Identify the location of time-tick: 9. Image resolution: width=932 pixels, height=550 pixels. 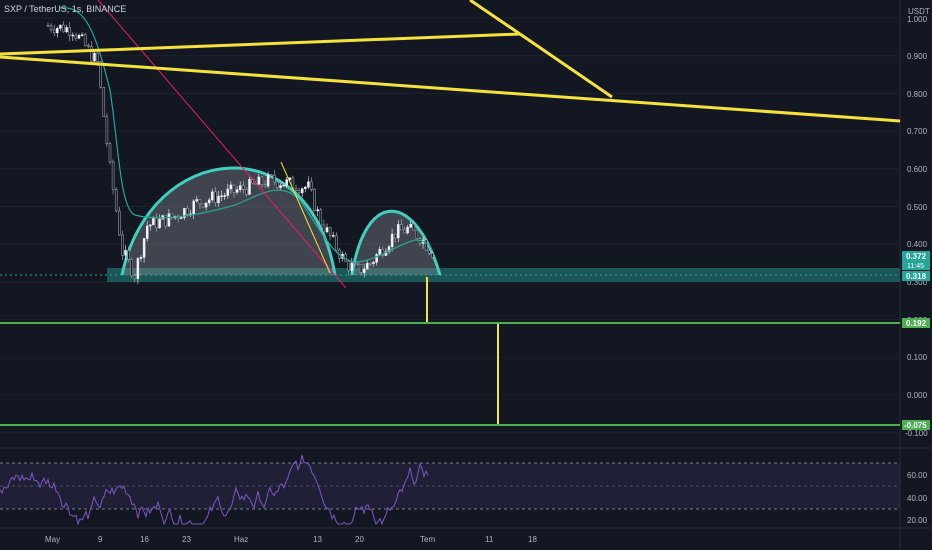
(100, 539).